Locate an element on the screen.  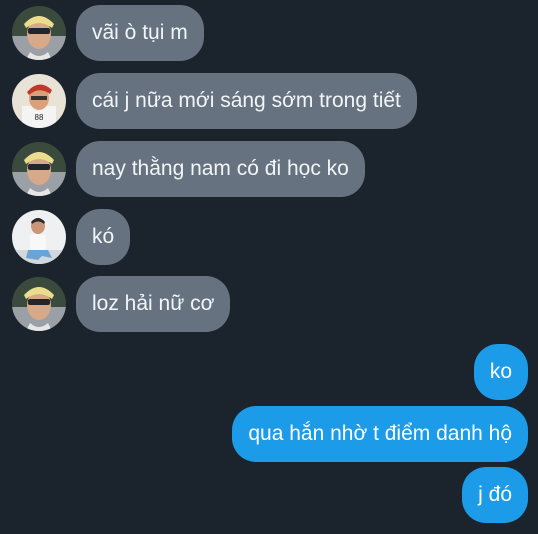
message-bubble: qua hắn nhờ t điểm danh hộ is located at coordinates (380, 434).